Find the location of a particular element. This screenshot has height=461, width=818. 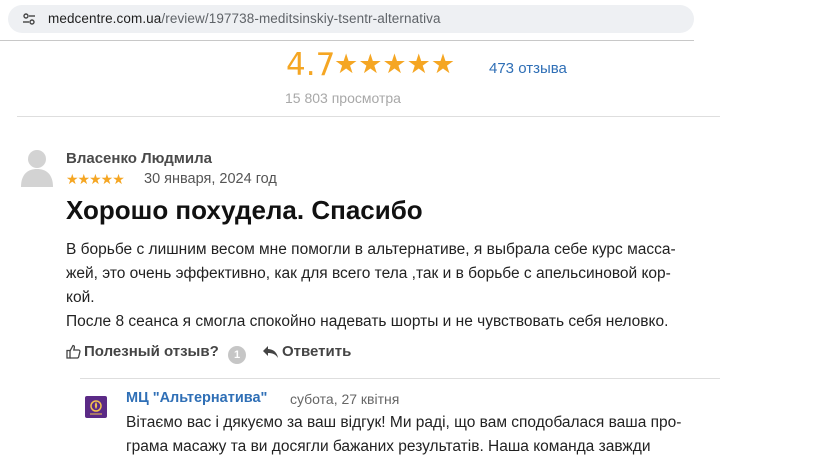

reply-divider is located at coordinates (400, 378).